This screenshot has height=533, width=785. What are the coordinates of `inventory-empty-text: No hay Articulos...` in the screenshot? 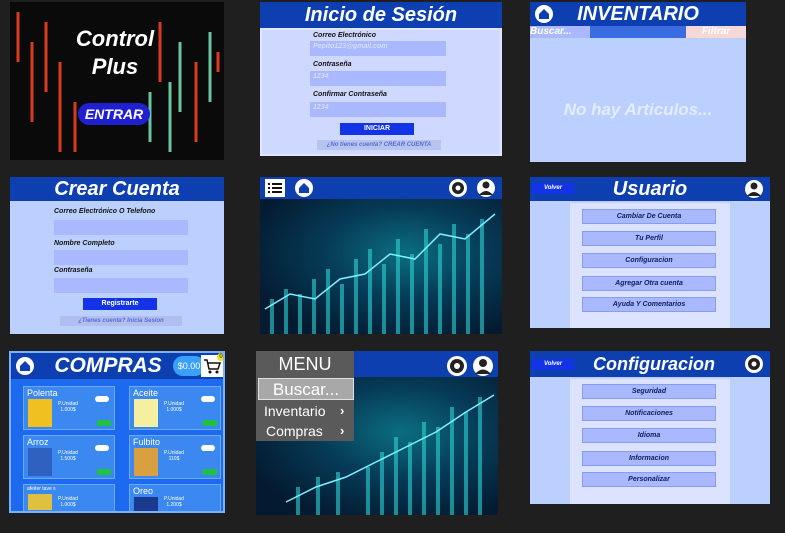 It's located at (638, 109).